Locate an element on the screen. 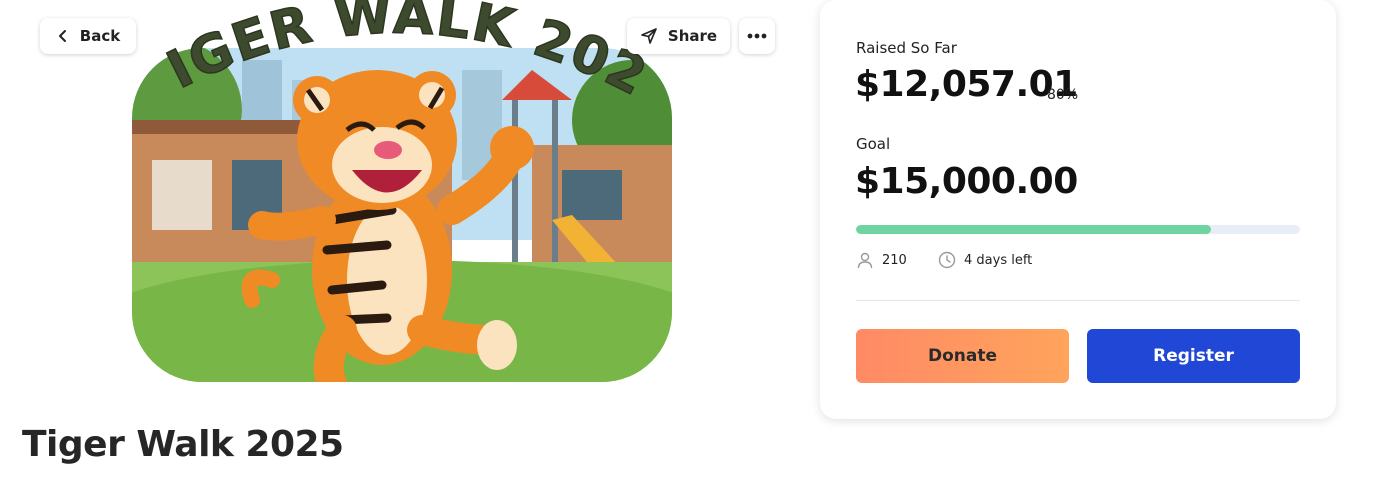  clock-icon is located at coordinates (947, 260).